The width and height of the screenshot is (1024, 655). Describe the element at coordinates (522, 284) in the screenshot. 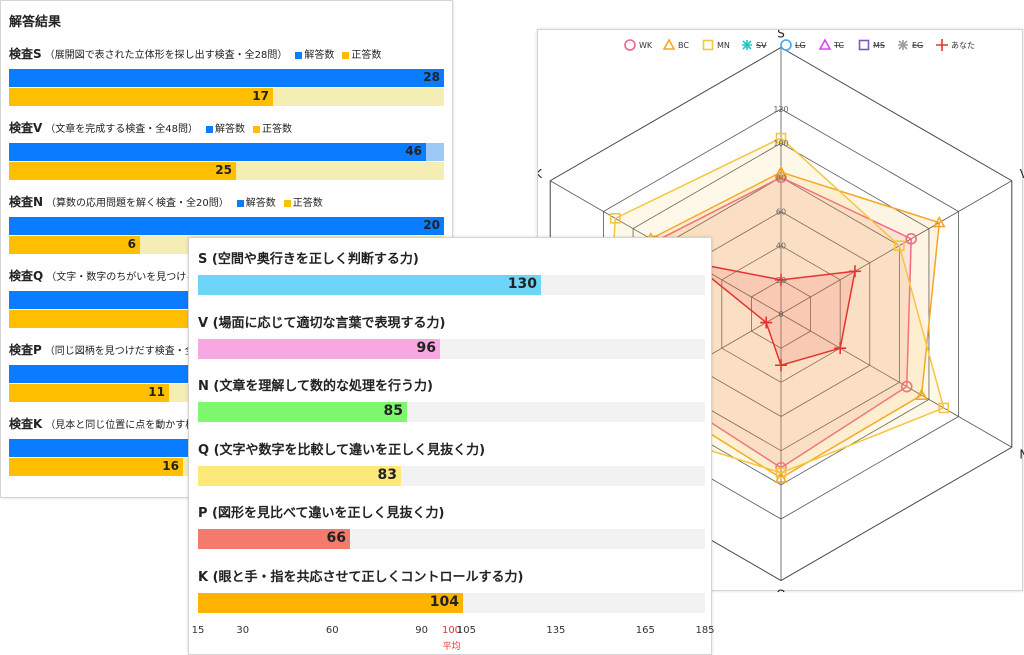

I see `score-bar-value: 130` at that location.